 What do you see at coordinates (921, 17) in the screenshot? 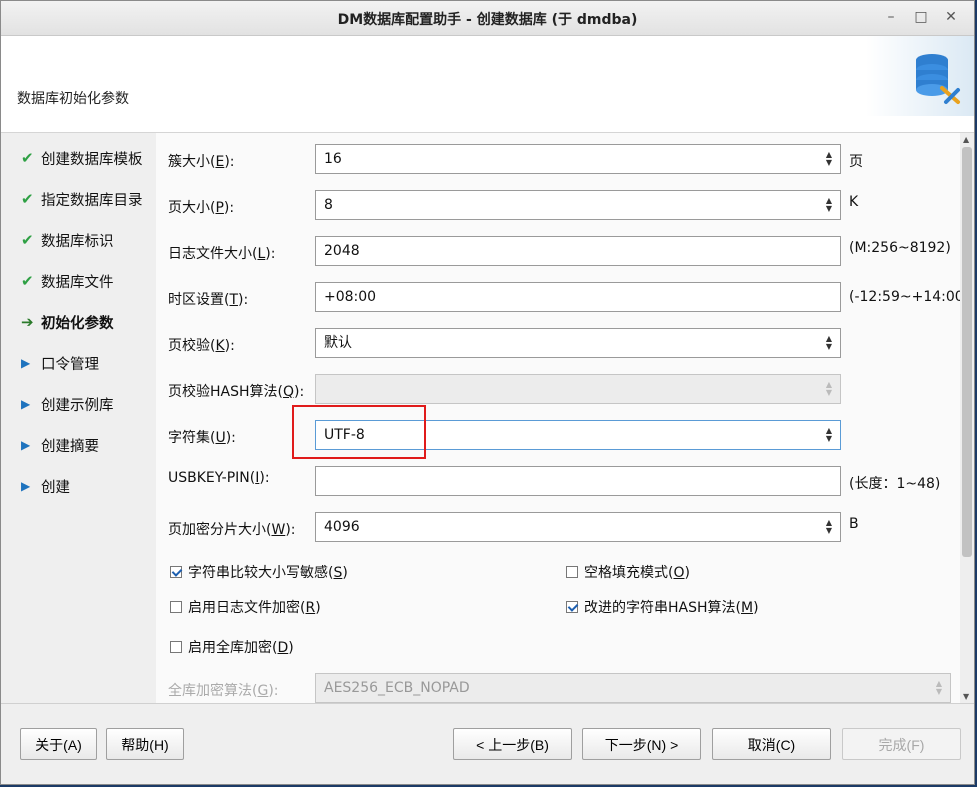
I see `maximize-icon: □` at bounding box center [921, 17].